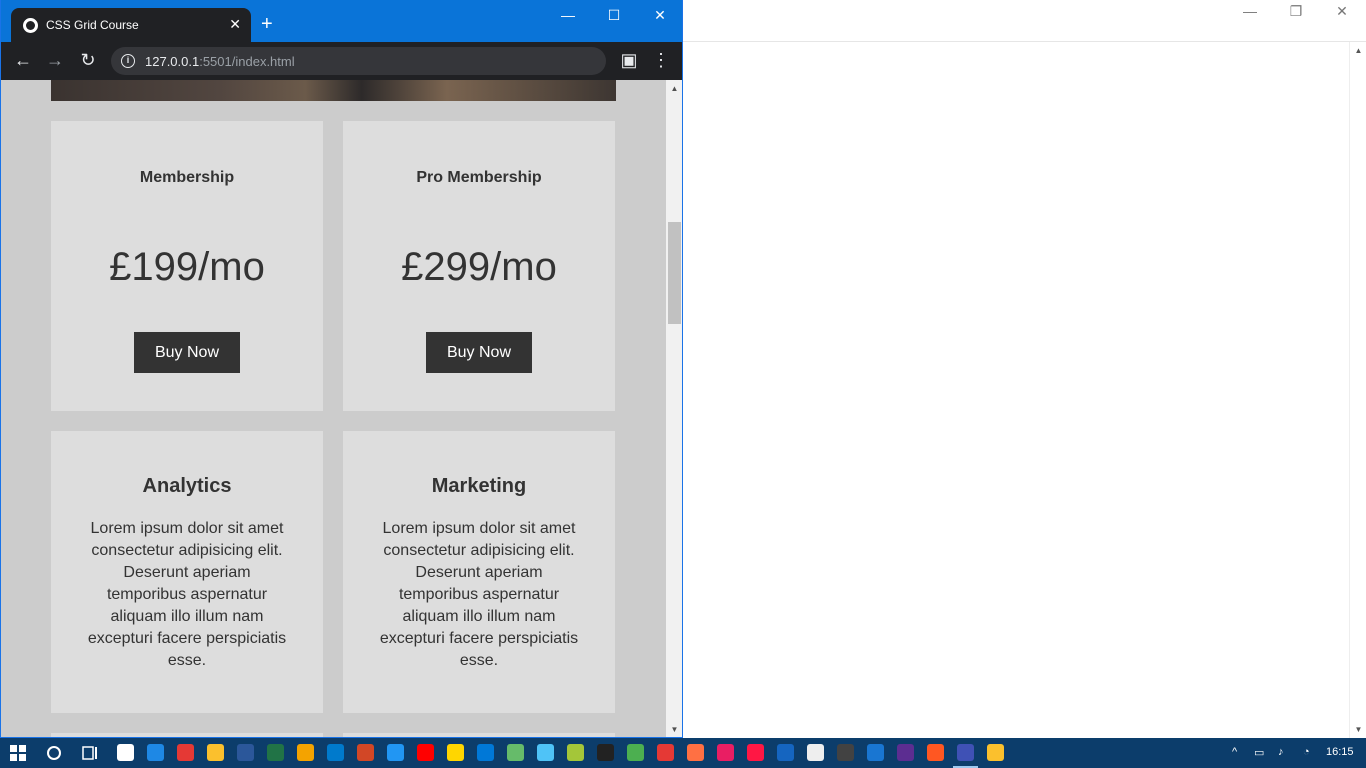 The image size is (1366, 768). I want to click on pricing-card-pro-membership: Pro Membership £299/mo Buy Now, so click(479, 266).